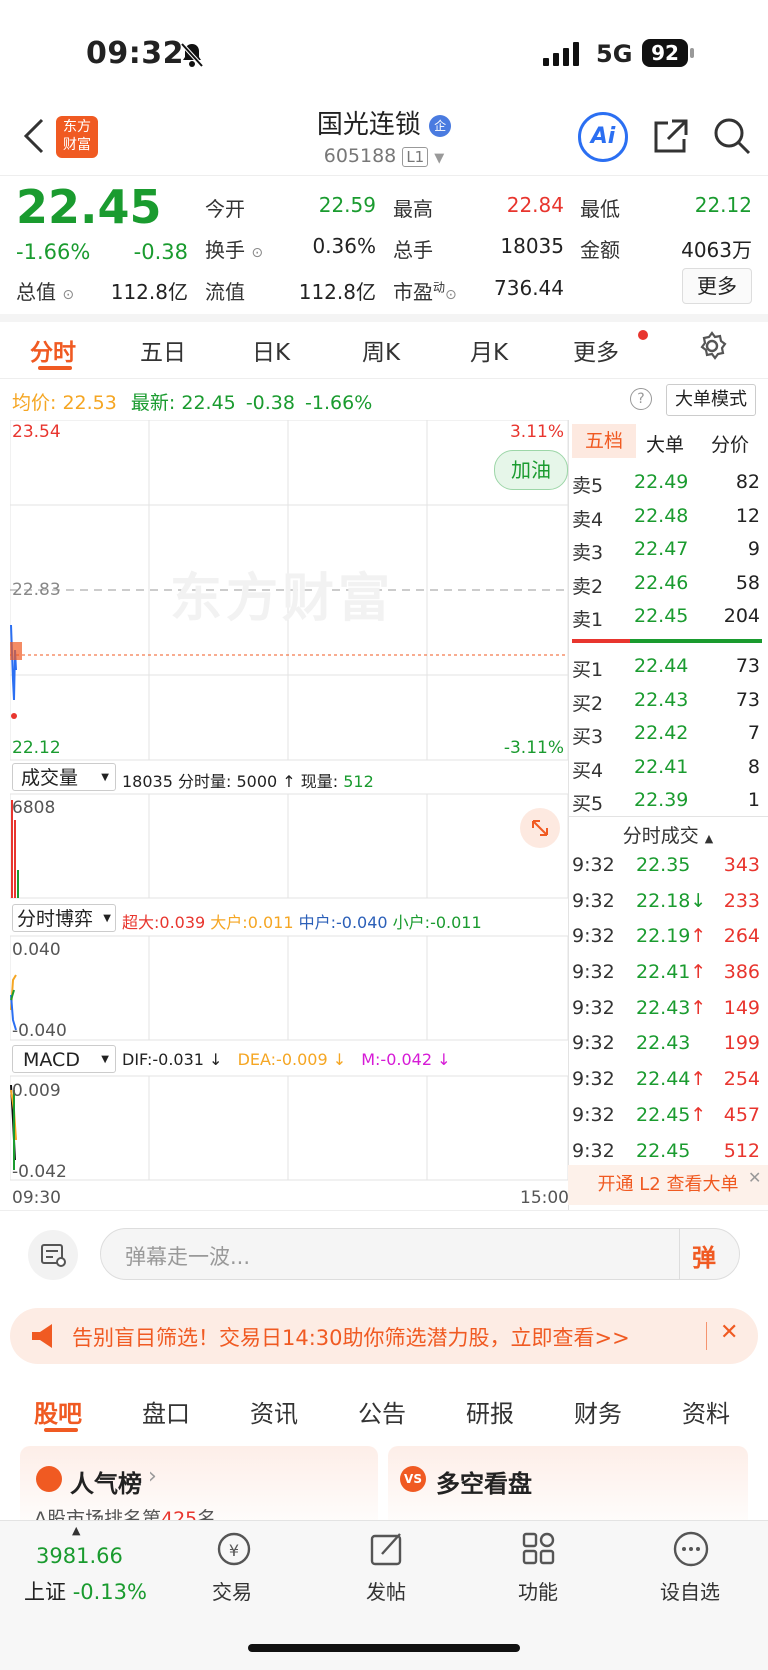 The height and width of the screenshot is (1670, 768). What do you see at coordinates (588, 670) in the screenshot?
I see `bid-label: 买1` at bounding box center [588, 670].